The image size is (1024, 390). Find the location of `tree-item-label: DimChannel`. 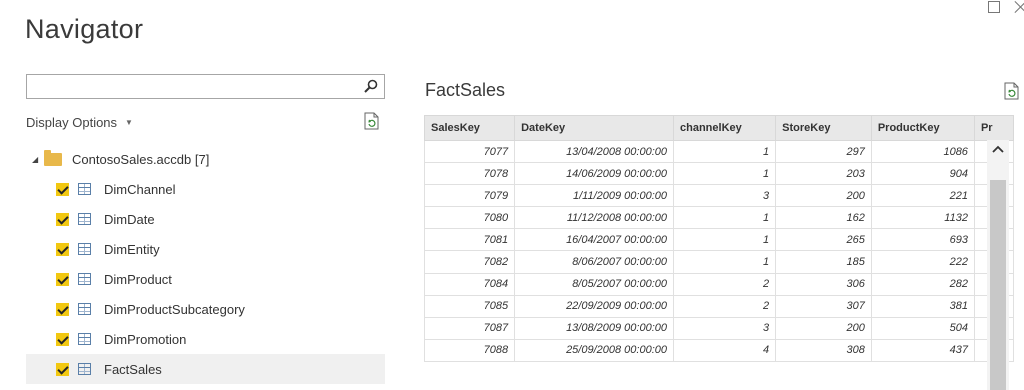

tree-item-label: DimChannel is located at coordinates (140, 189).